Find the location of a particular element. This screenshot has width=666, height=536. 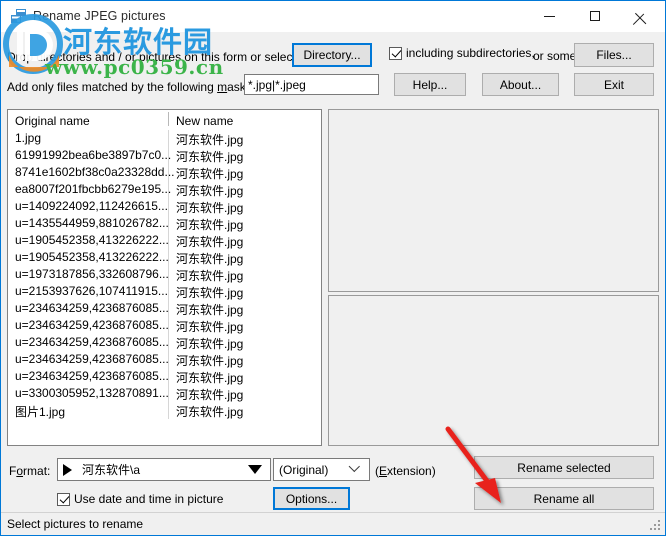

use-date-time-checkbox: Use date and time in picture is located at coordinates (140, 499).